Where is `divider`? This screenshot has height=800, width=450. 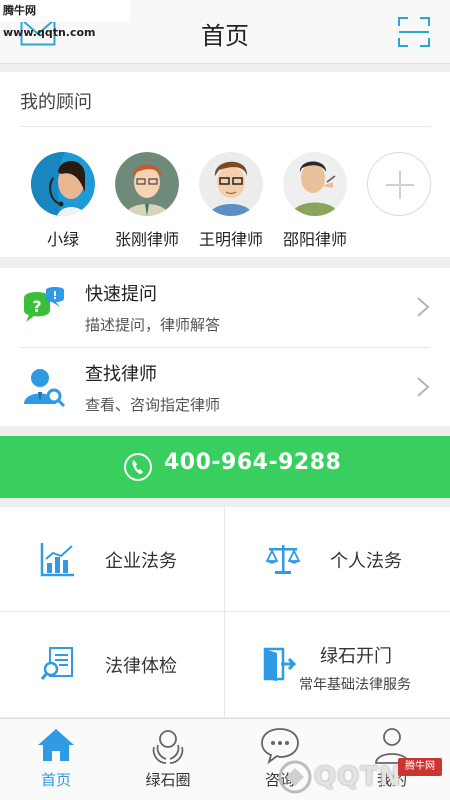 divider is located at coordinates (225, 126).